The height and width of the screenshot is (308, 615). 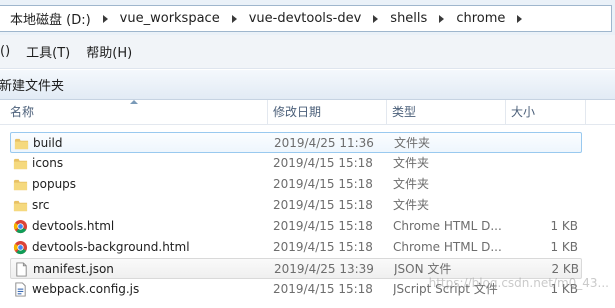 I want to click on document-icon, so click(x=21, y=269).